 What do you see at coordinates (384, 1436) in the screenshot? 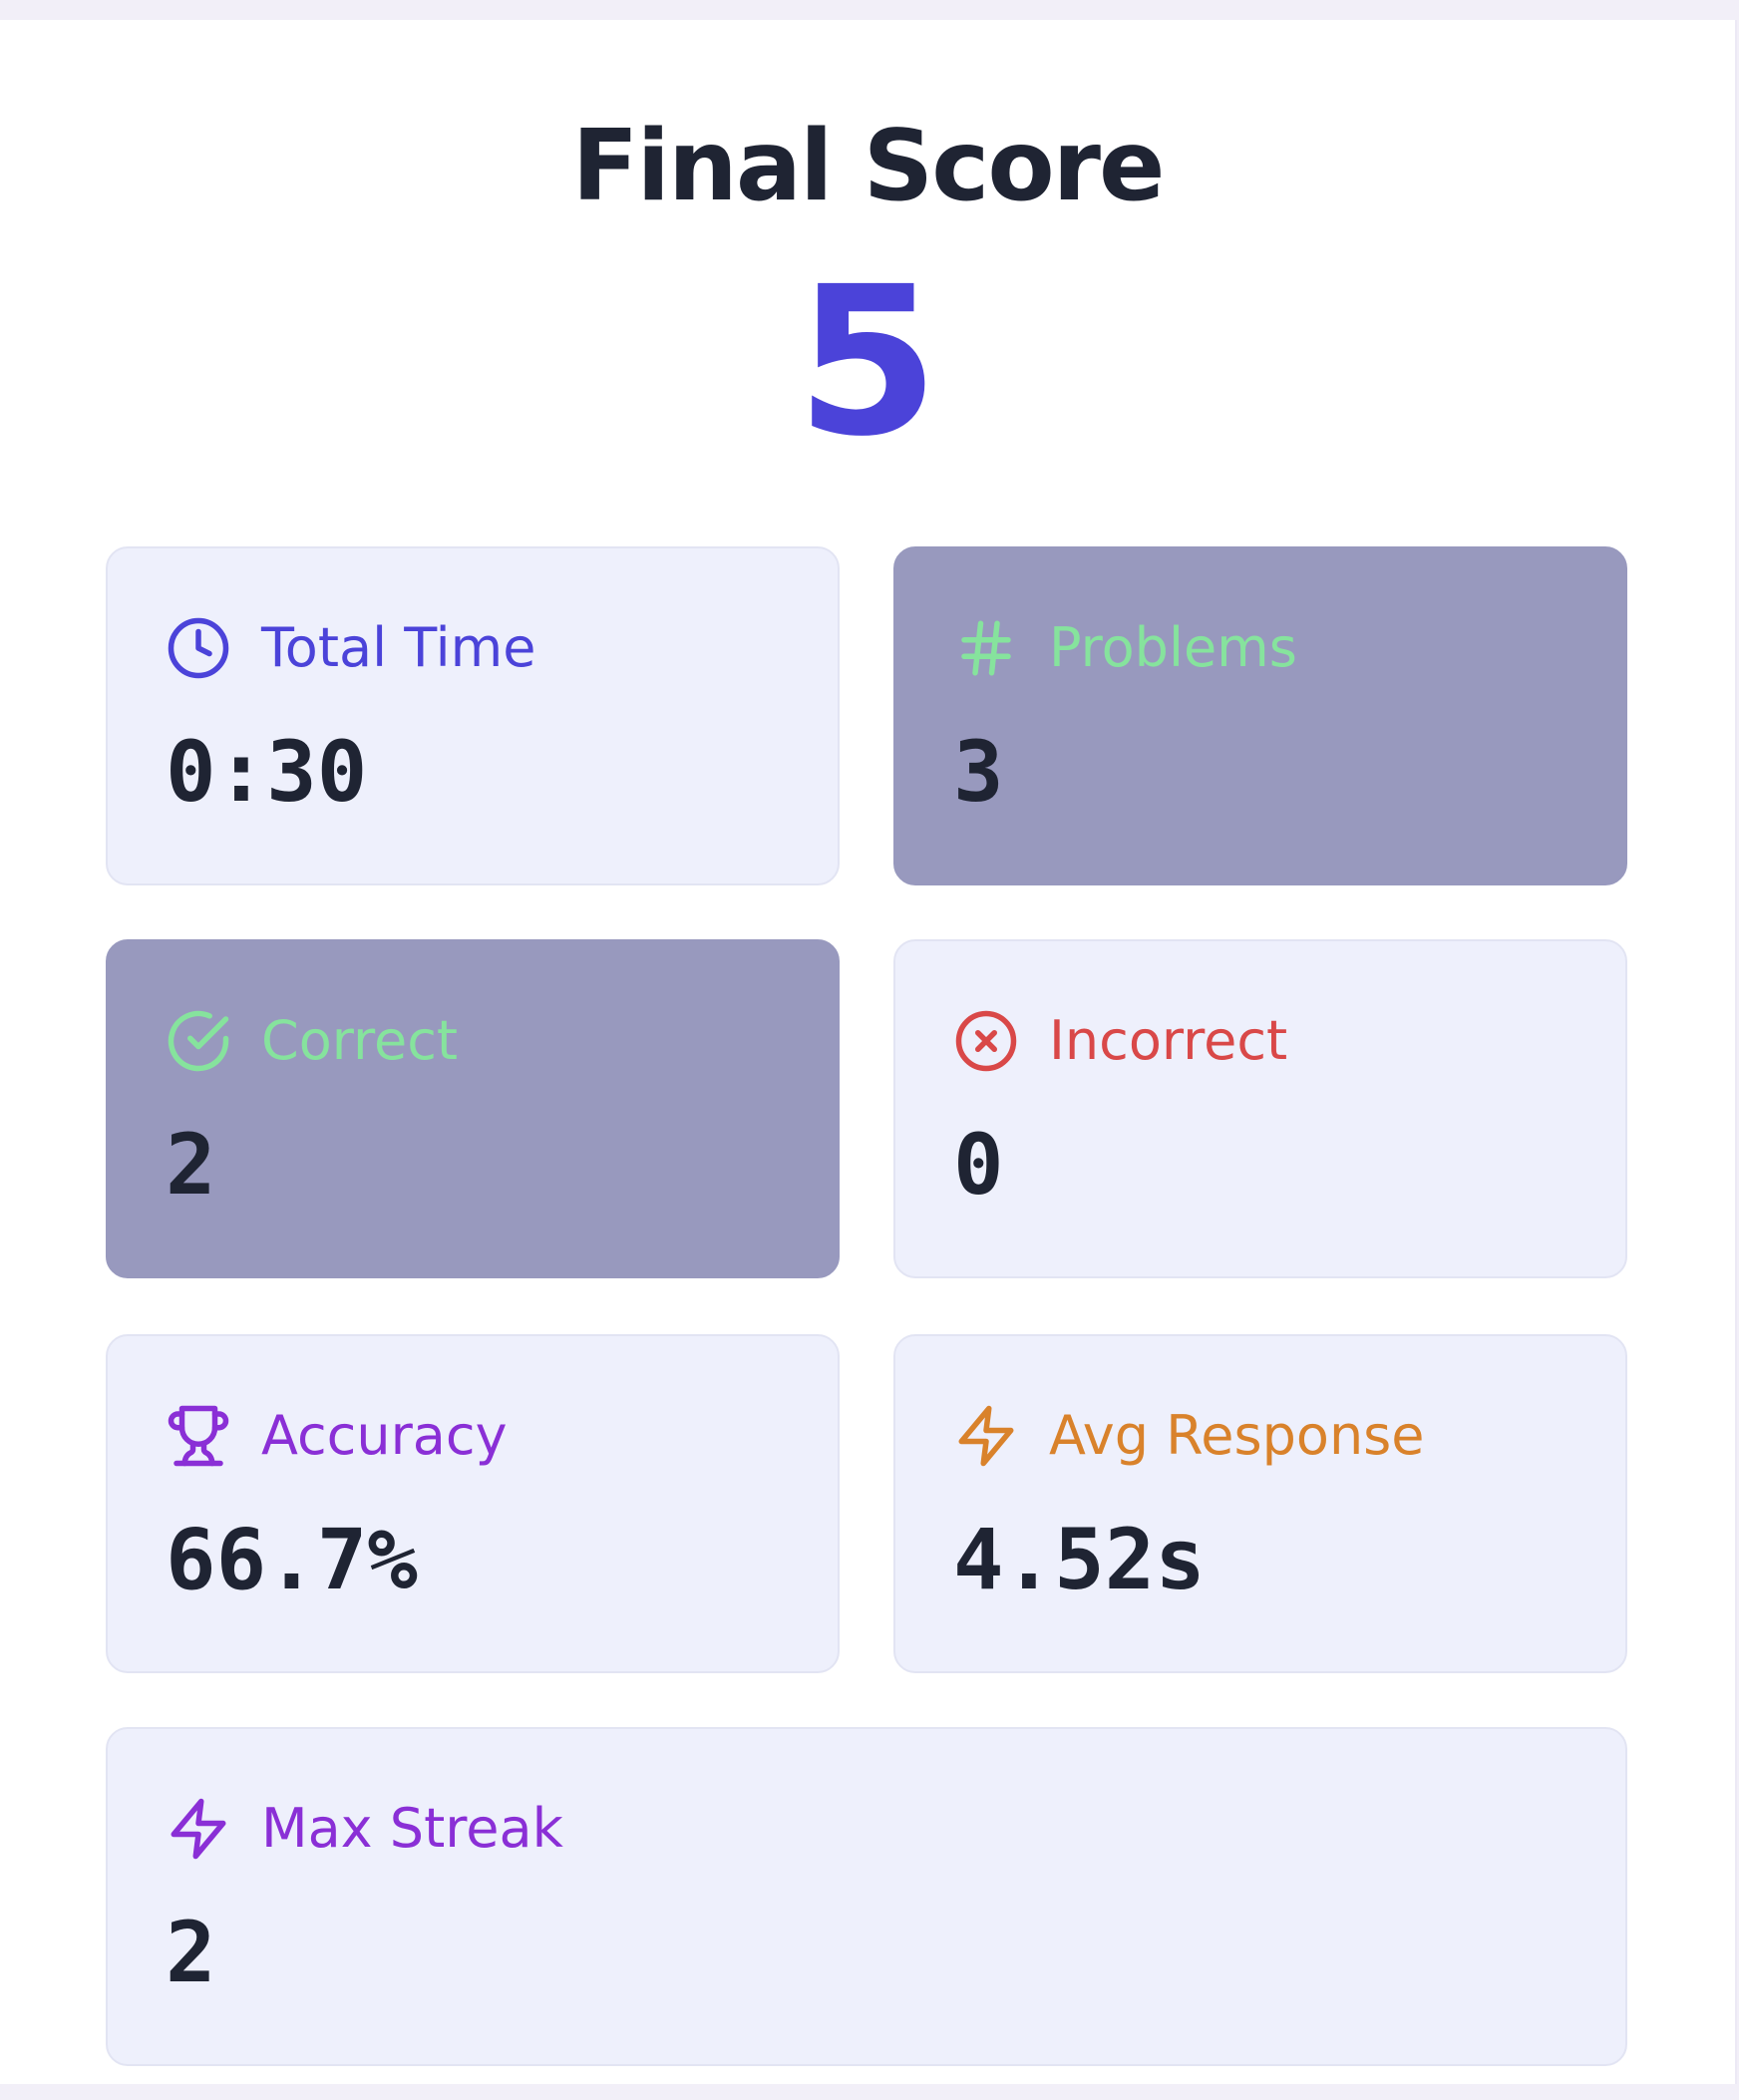
I see `stat-label: Accuracy` at bounding box center [384, 1436].